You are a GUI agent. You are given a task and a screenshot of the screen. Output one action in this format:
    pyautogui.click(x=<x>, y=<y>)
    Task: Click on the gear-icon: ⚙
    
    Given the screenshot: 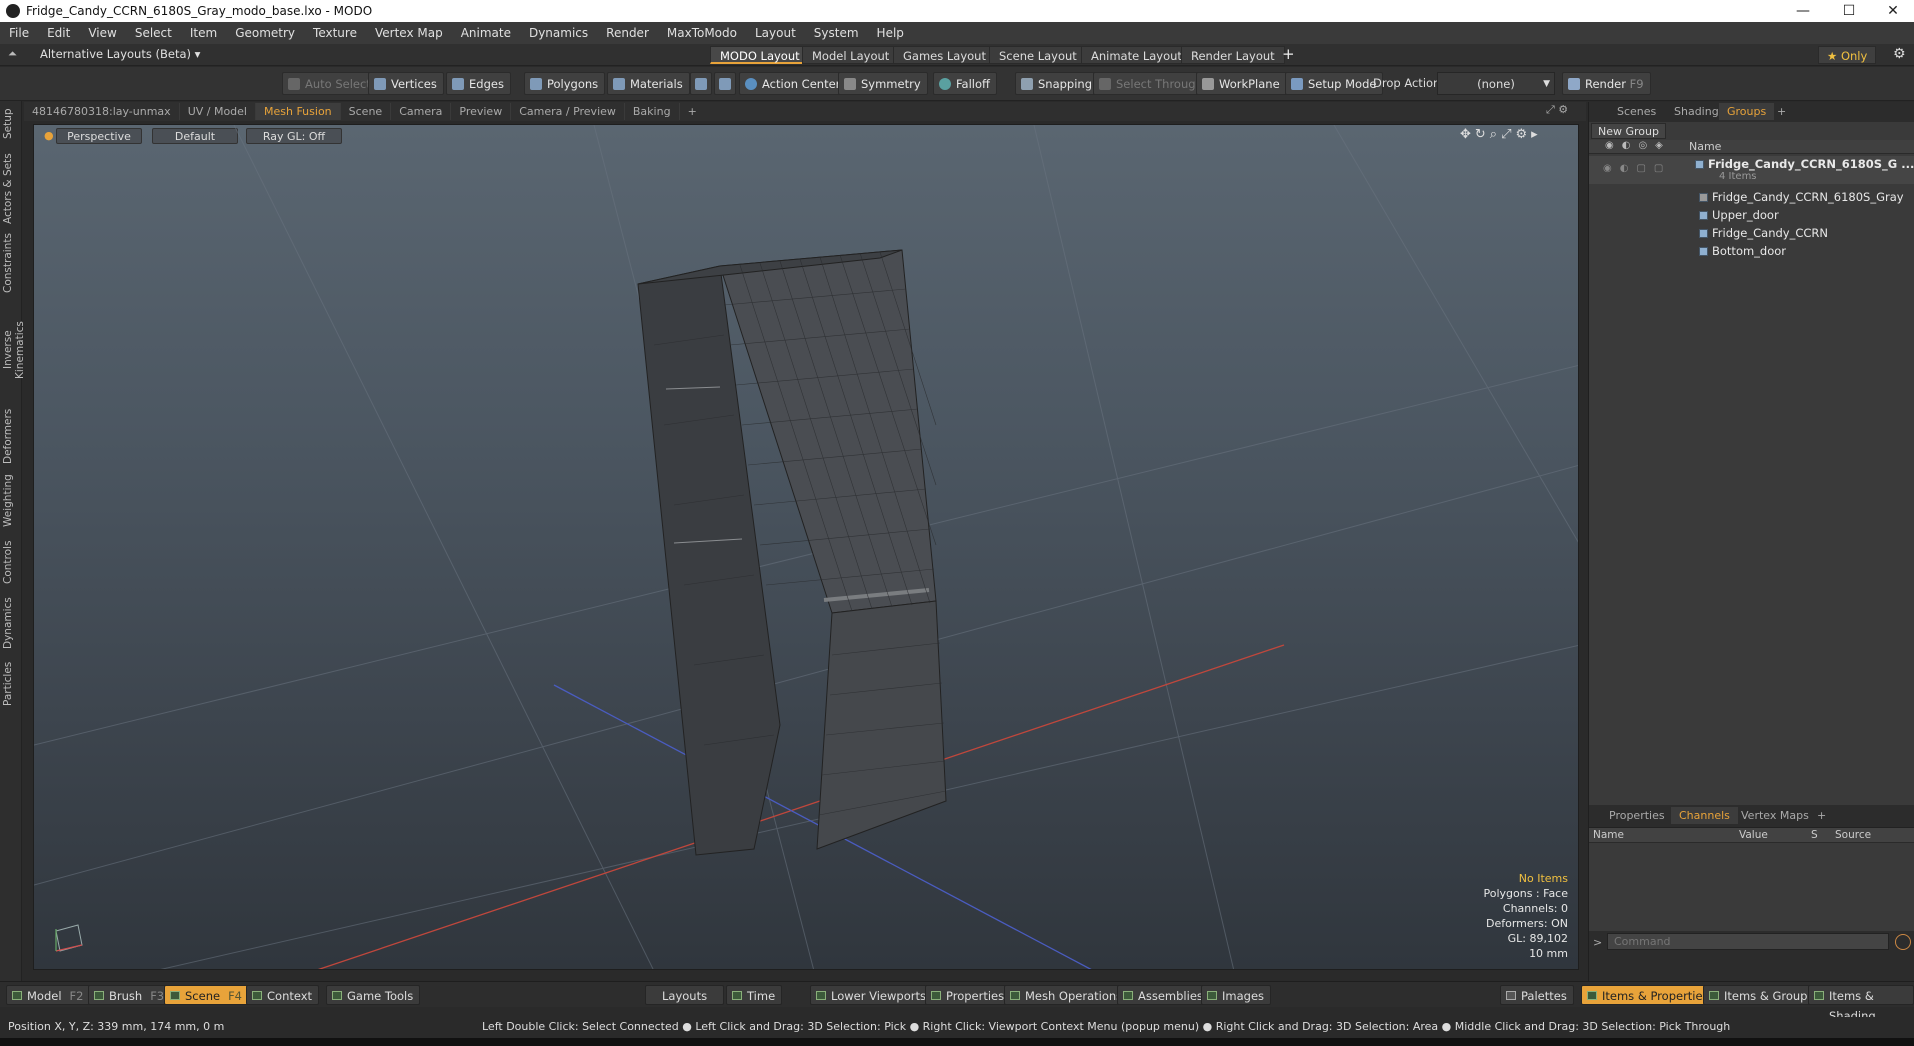 What is the action you would take?
    pyautogui.click(x=1899, y=54)
    